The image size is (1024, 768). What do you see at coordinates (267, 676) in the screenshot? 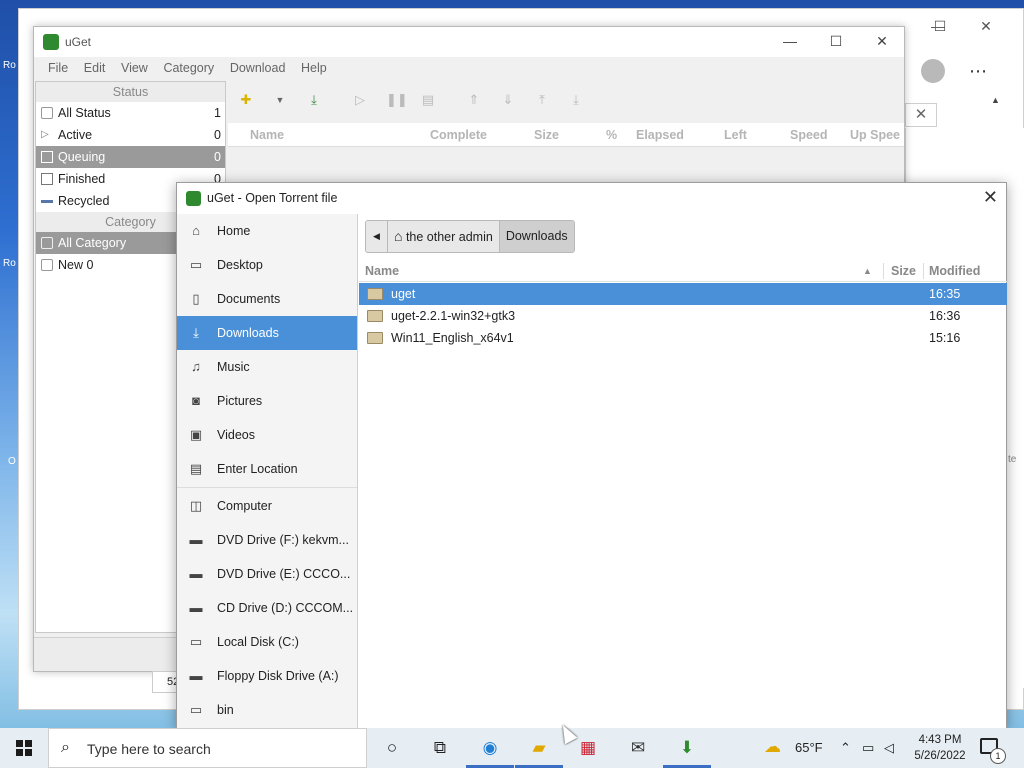
I see `device-floppy-a: ▬ Floppy Disk Drive (A:)` at bounding box center [267, 676].